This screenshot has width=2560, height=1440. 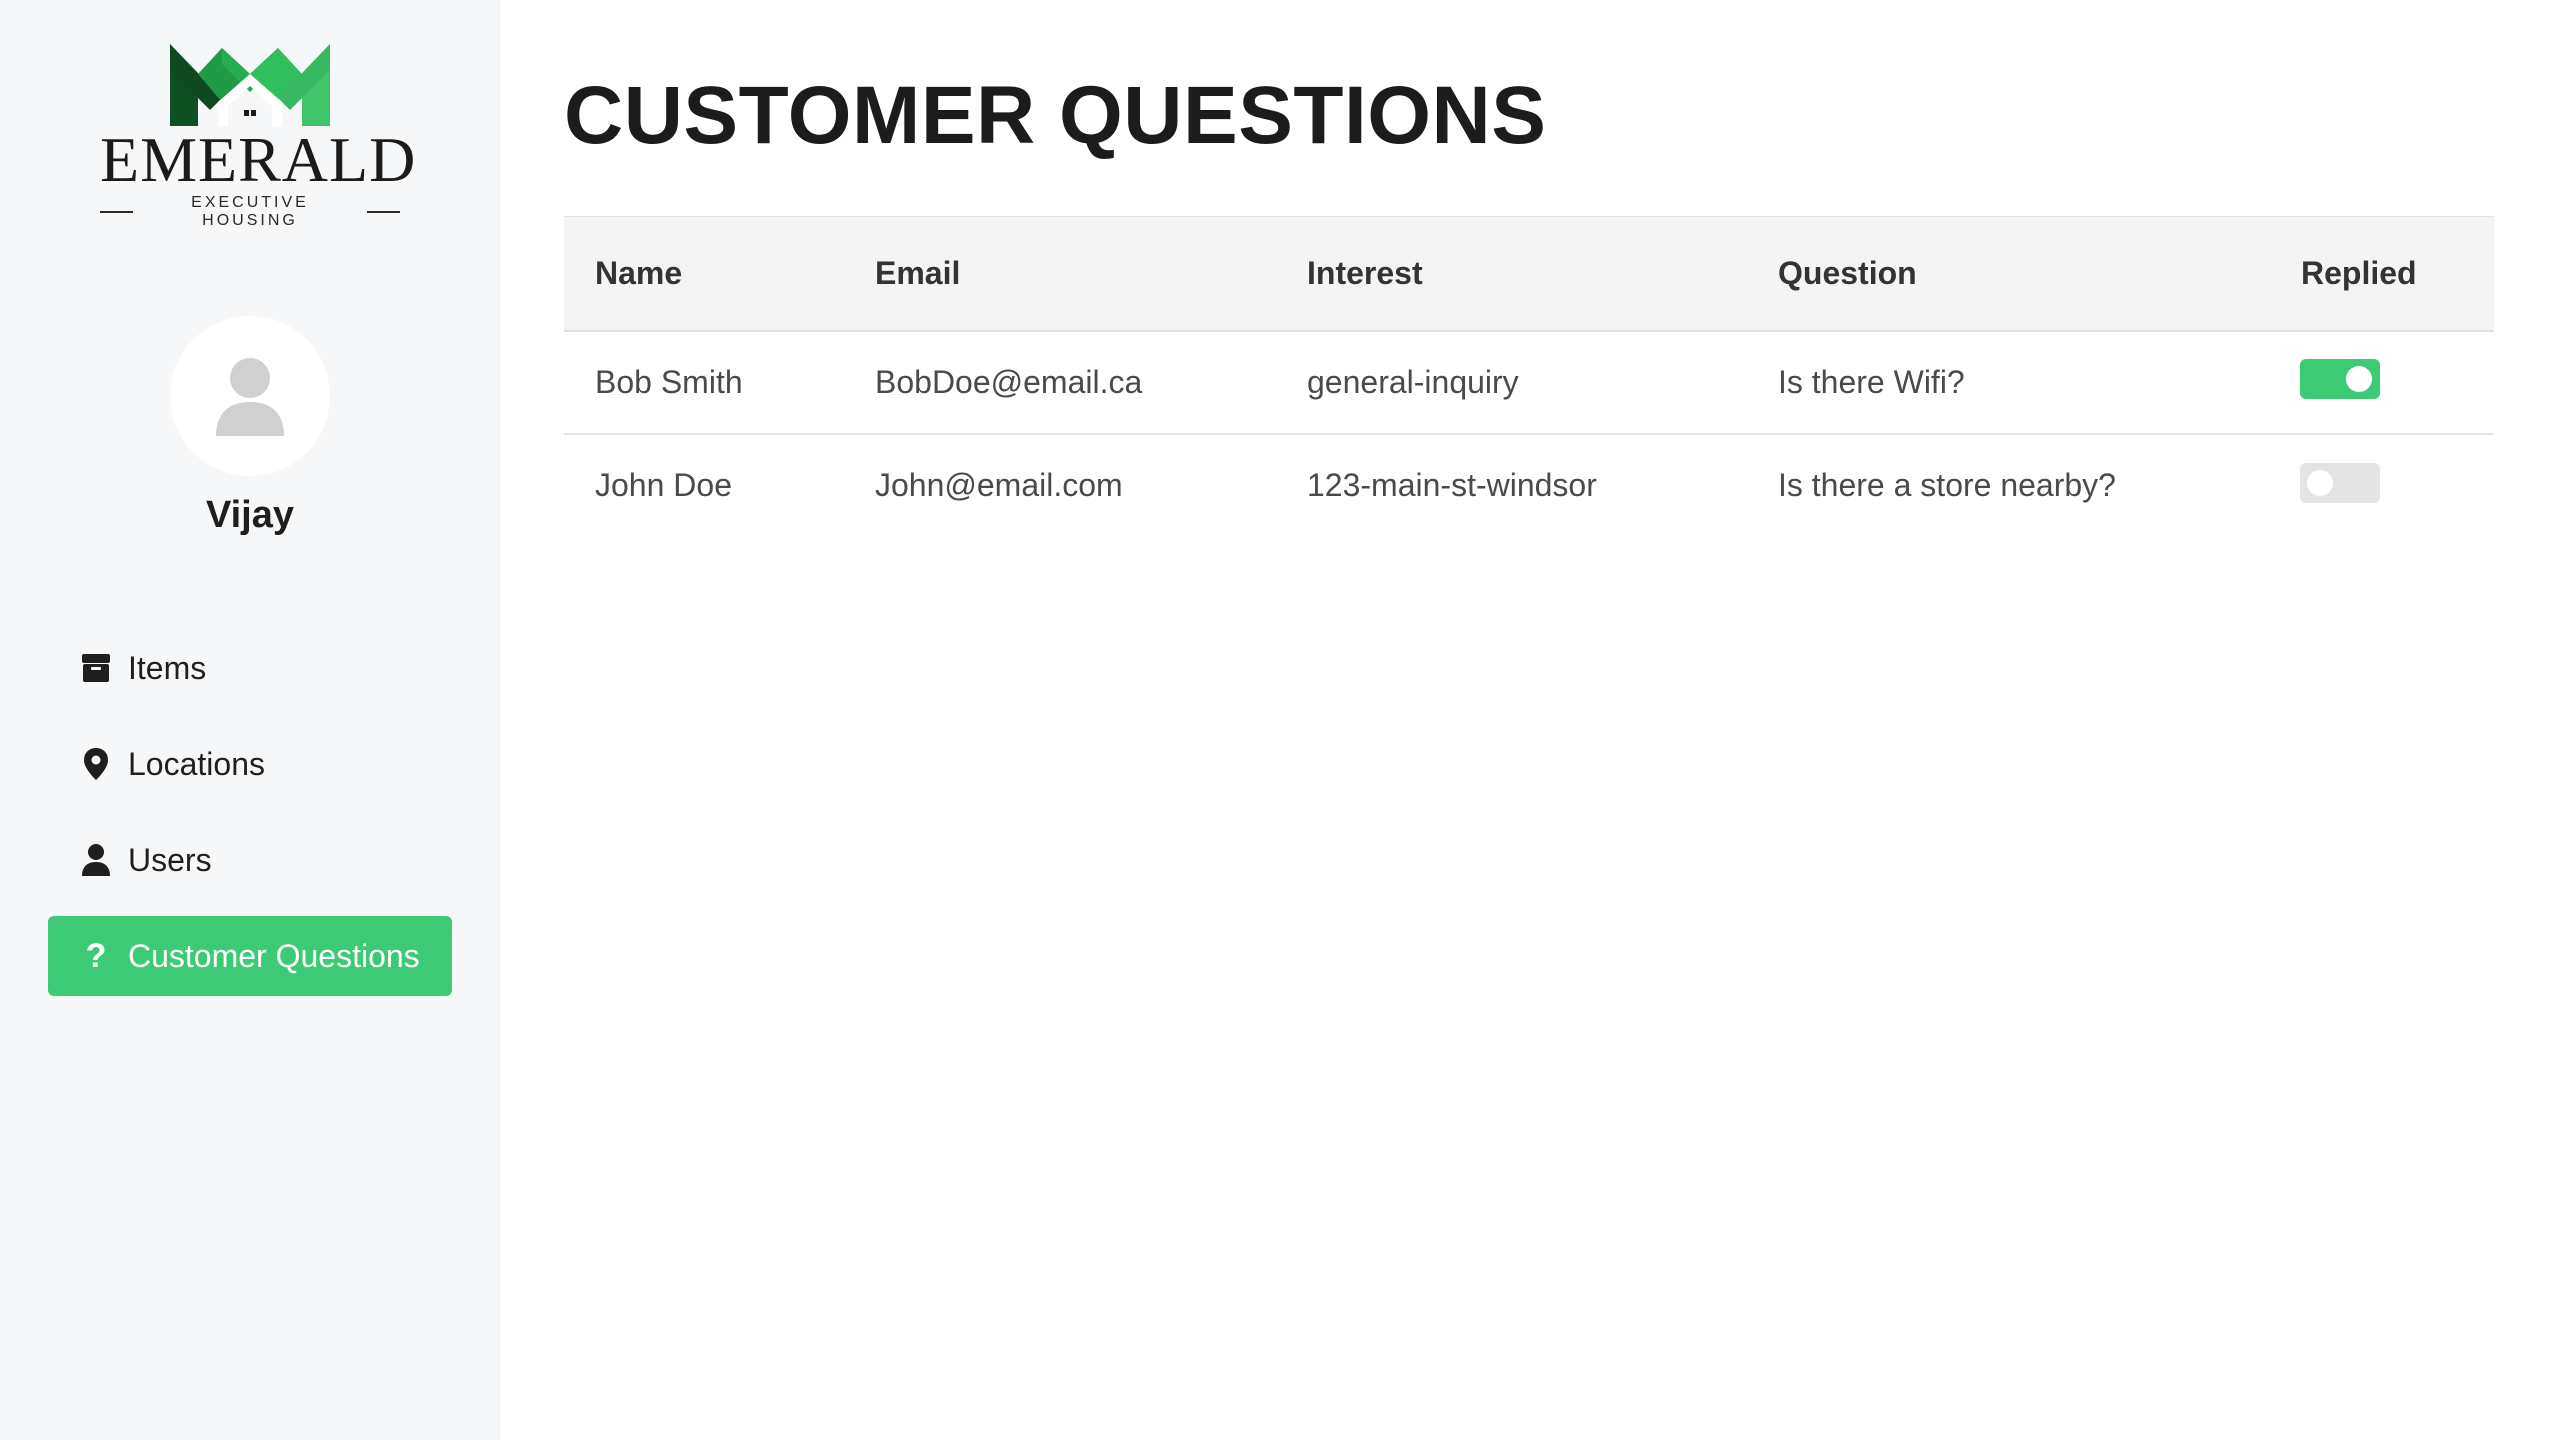 I want to click on page-title: CUSTOMER QUESTIONS, so click(x=1055, y=115).